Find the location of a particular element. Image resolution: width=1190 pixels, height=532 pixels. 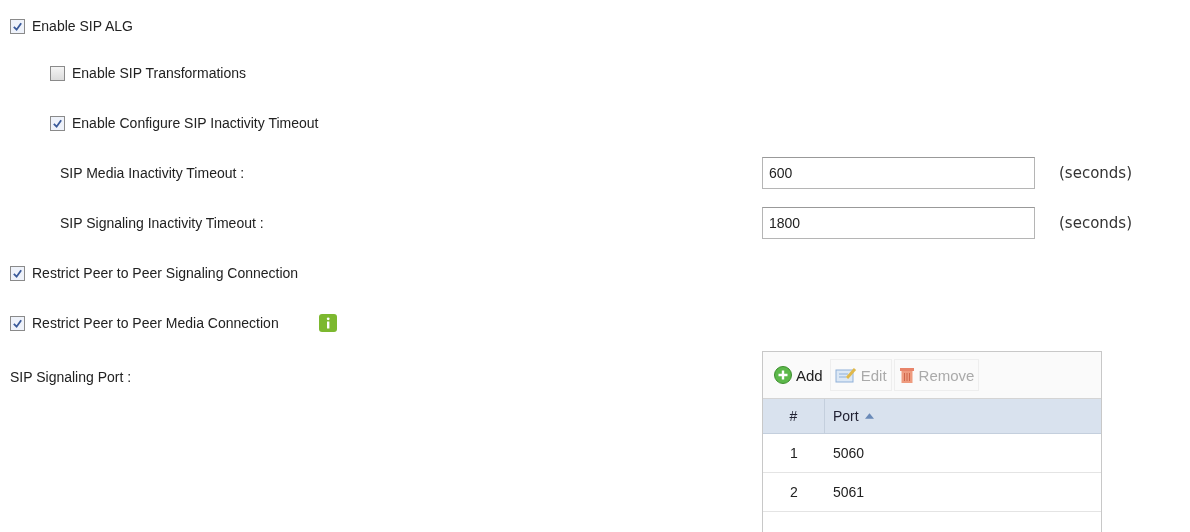

field-label: SIP Signaling Port : is located at coordinates (71, 377).